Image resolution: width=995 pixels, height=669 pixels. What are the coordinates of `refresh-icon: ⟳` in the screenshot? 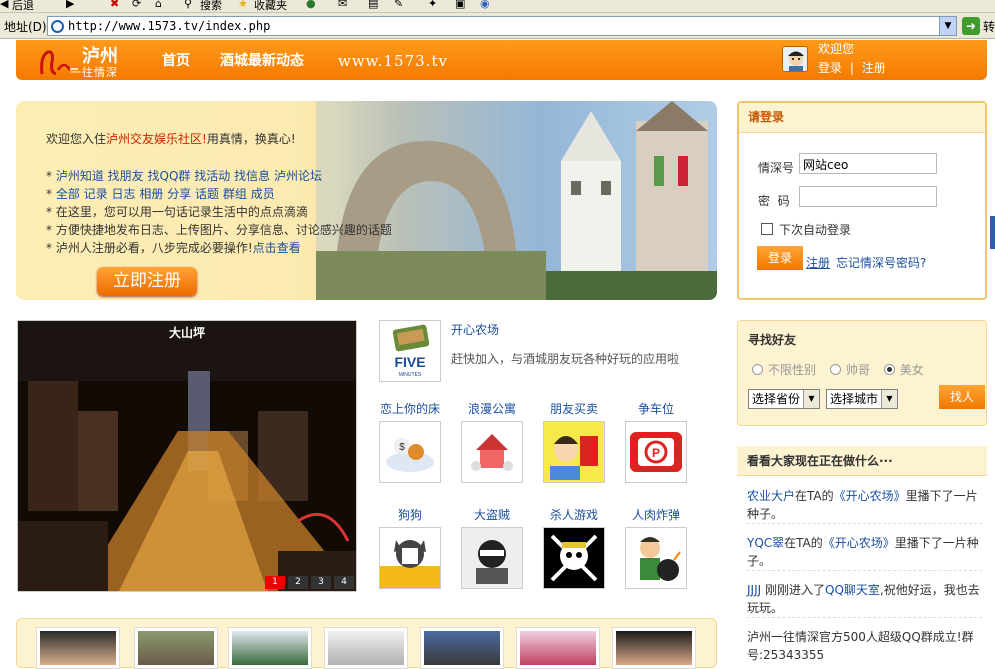 It's located at (136, 5).